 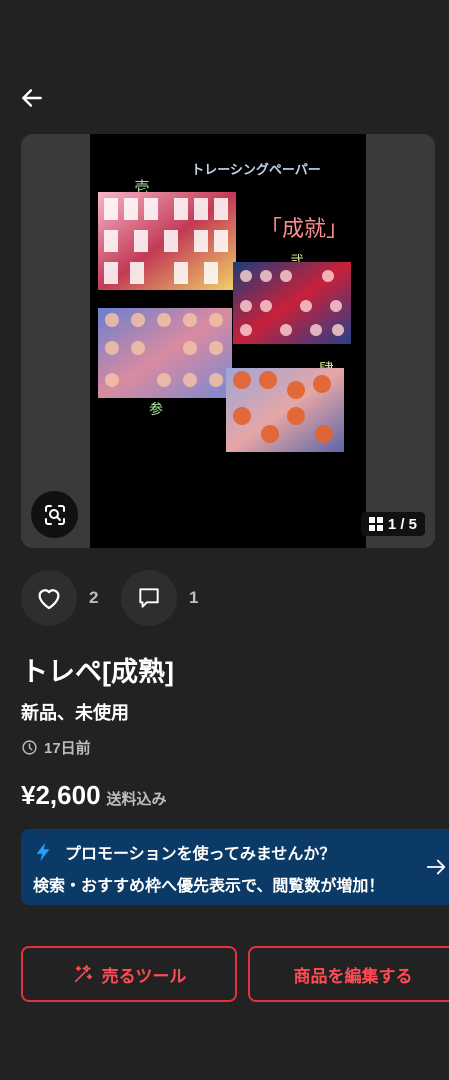 I want to click on grid-icon, so click(x=375, y=524).